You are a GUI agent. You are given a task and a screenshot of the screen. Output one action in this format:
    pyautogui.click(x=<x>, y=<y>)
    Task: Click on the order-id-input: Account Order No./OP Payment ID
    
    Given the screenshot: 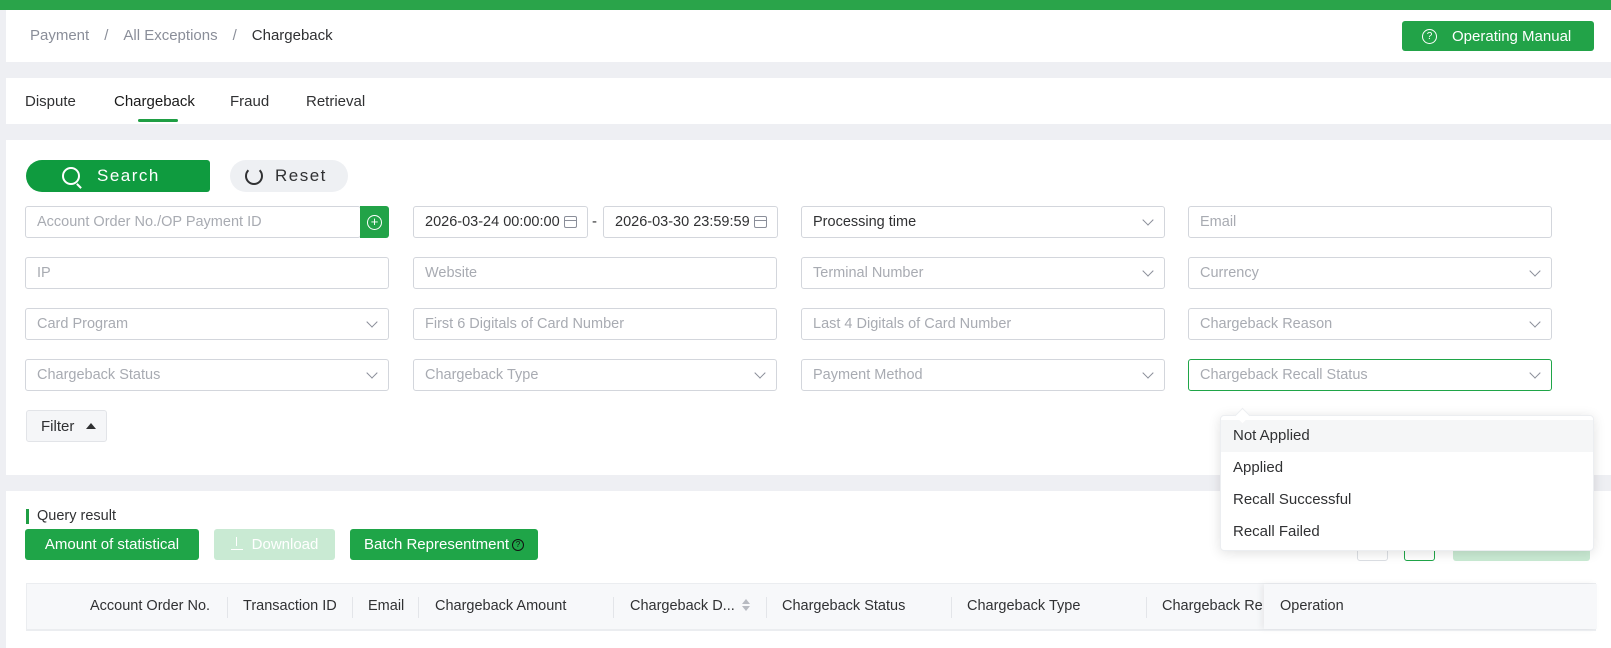 What is the action you would take?
    pyautogui.click(x=193, y=222)
    